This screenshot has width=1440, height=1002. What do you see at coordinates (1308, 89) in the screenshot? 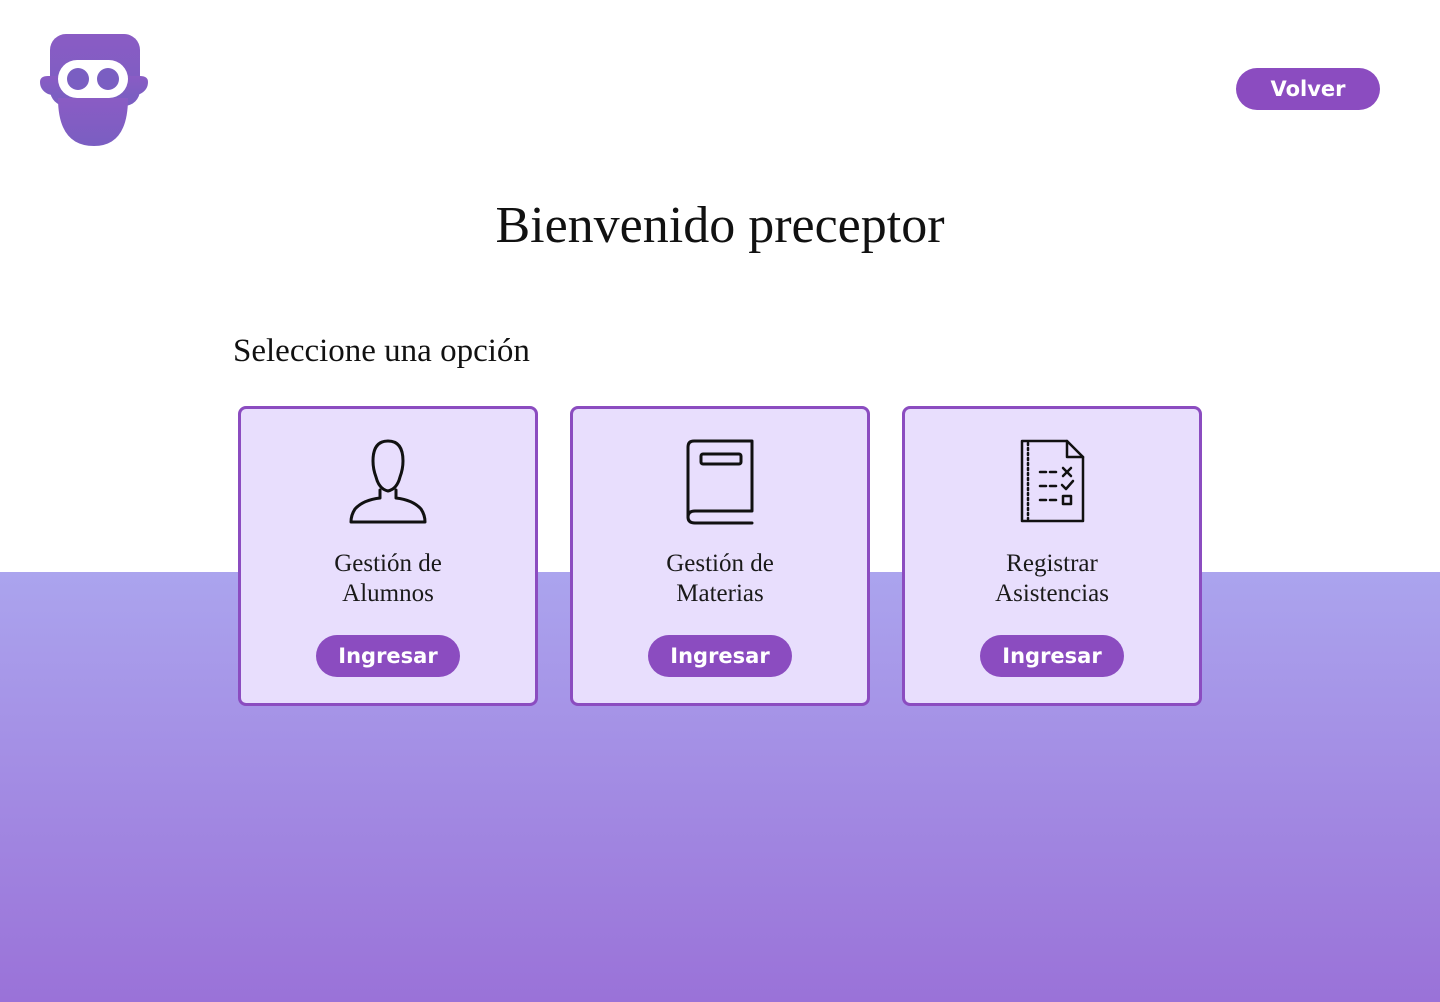
I see `back-button: Volver` at bounding box center [1308, 89].